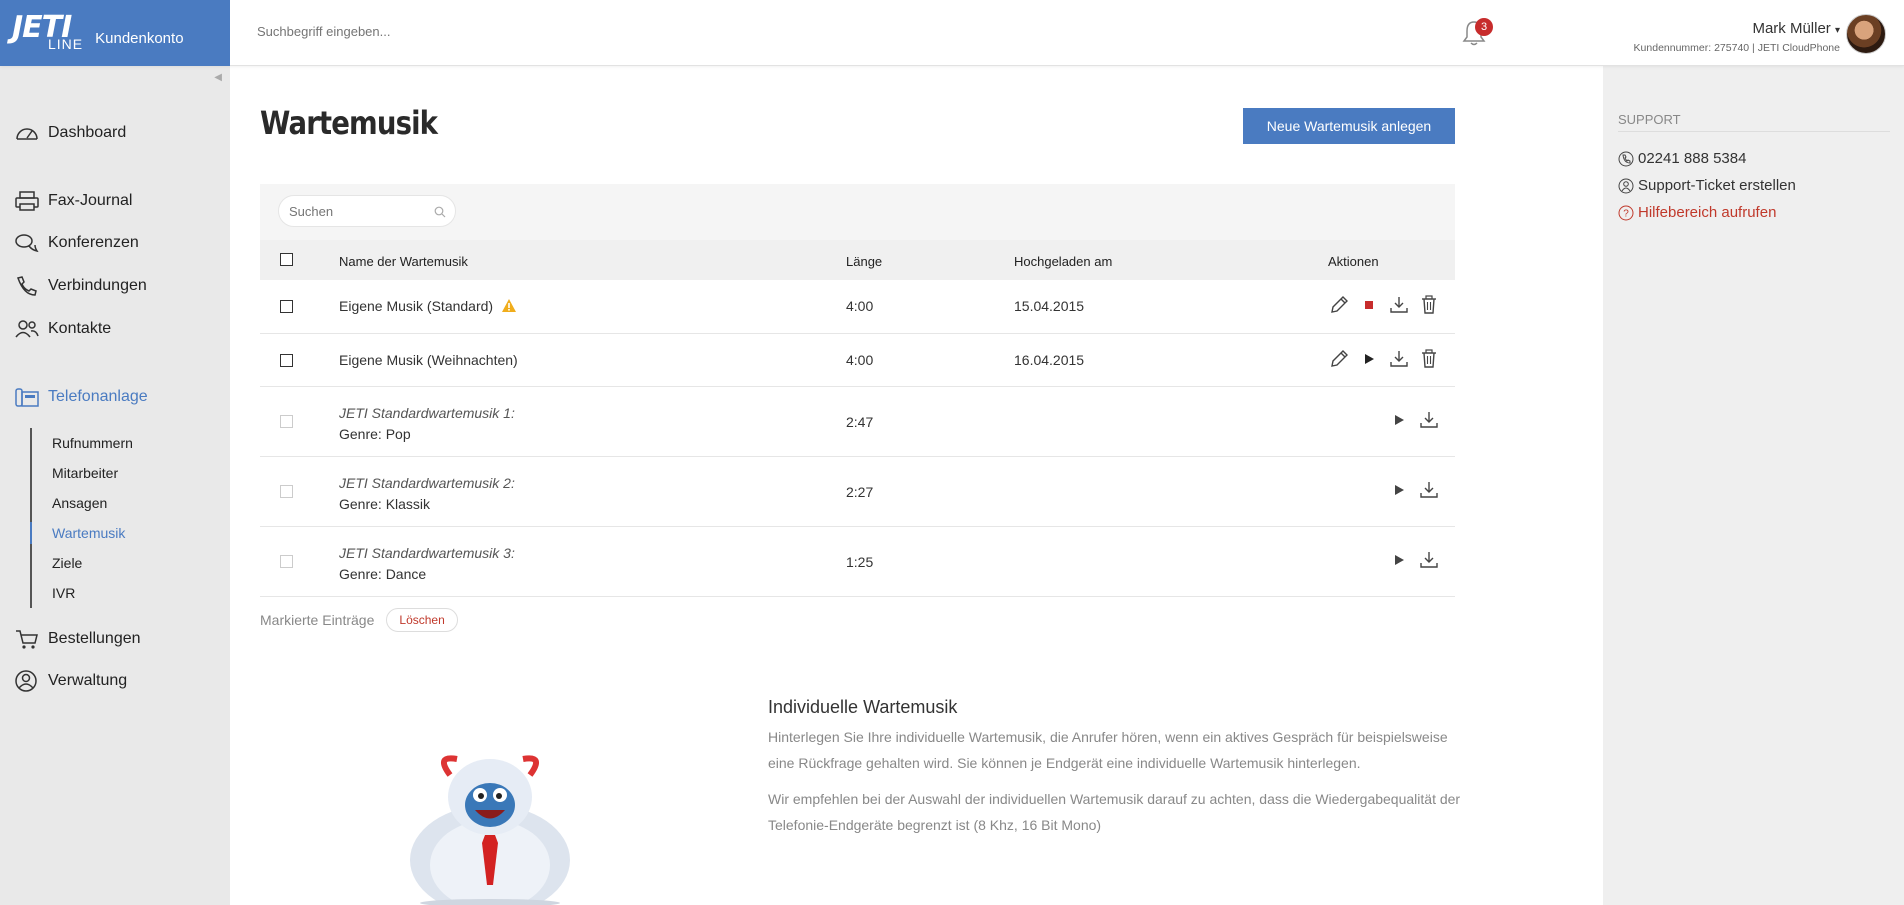 The image size is (1904, 905). What do you see at coordinates (863, 707) in the screenshot?
I see `info-heading: Individuelle Wartemusik` at bounding box center [863, 707].